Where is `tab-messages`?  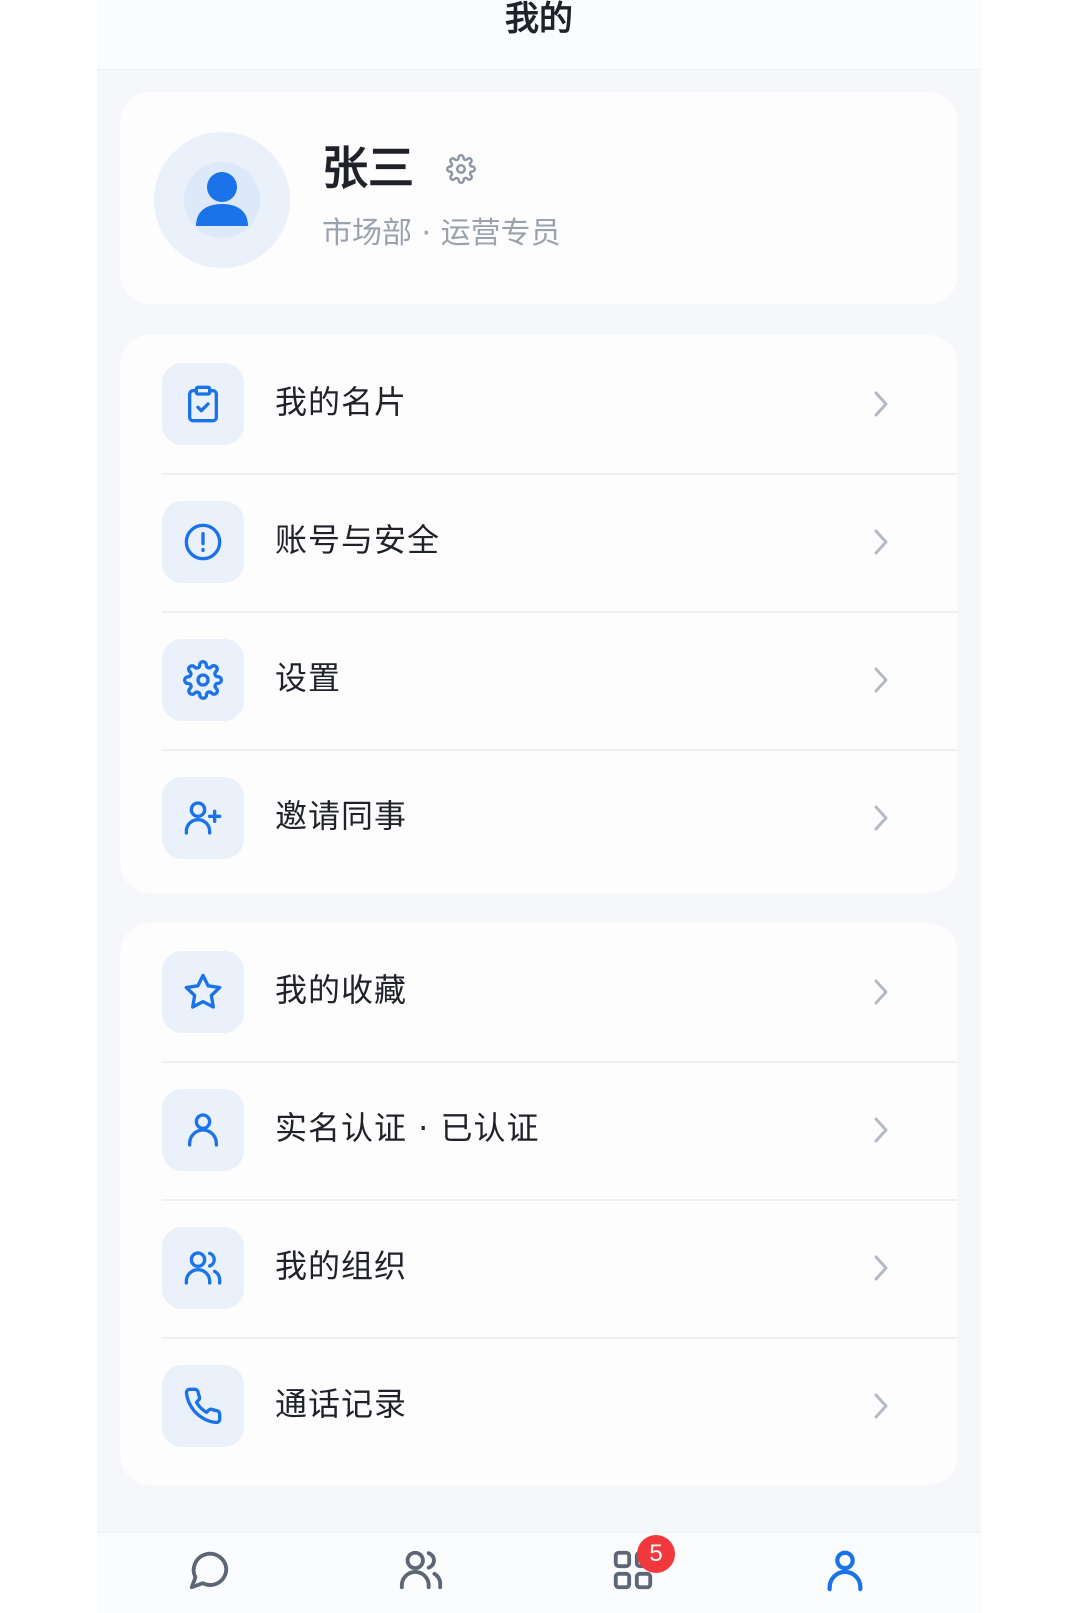 tab-messages is located at coordinates (209, 1573).